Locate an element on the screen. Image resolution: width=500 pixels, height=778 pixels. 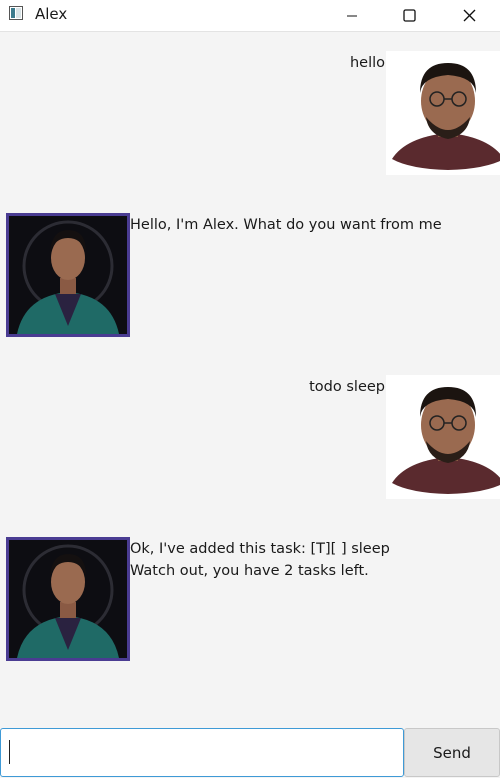
text-caret is located at coordinates (9, 752).